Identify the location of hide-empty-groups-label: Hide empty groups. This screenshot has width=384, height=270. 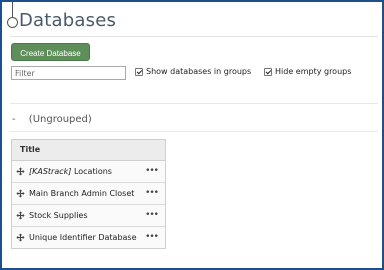
(313, 71).